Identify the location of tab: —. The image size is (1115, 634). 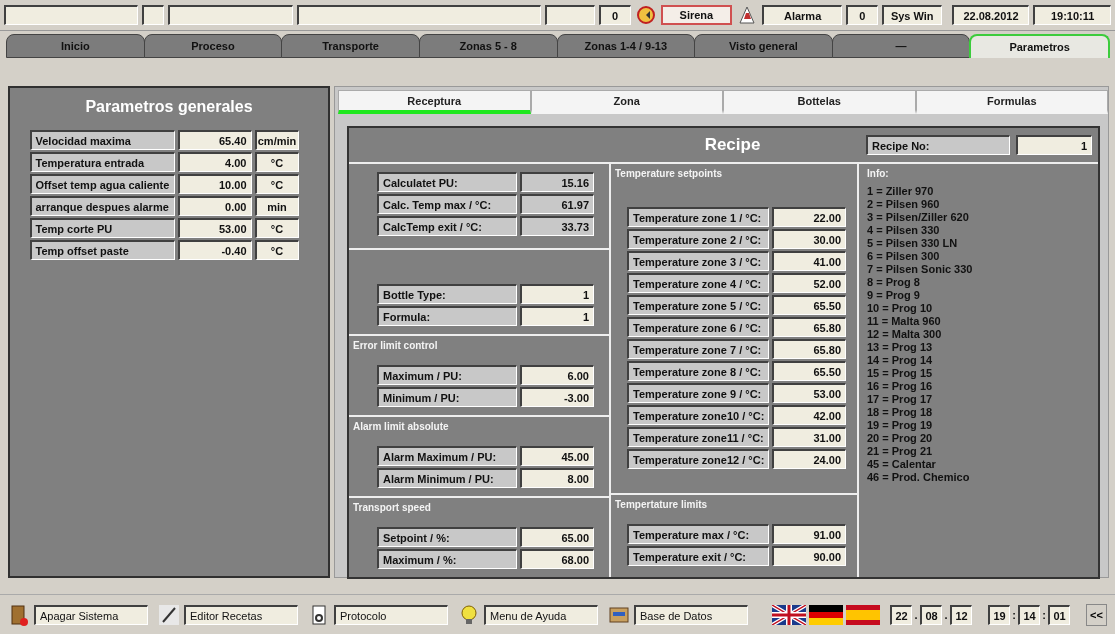
(901, 46).